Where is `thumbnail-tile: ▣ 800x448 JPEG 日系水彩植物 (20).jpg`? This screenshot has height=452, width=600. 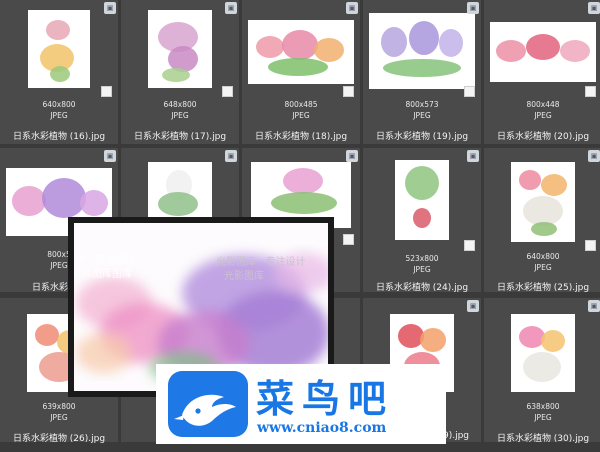 thumbnail-tile: ▣ 800x448 JPEG 日系水彩植物 (20).jpg is located at coordinates (542, 72).